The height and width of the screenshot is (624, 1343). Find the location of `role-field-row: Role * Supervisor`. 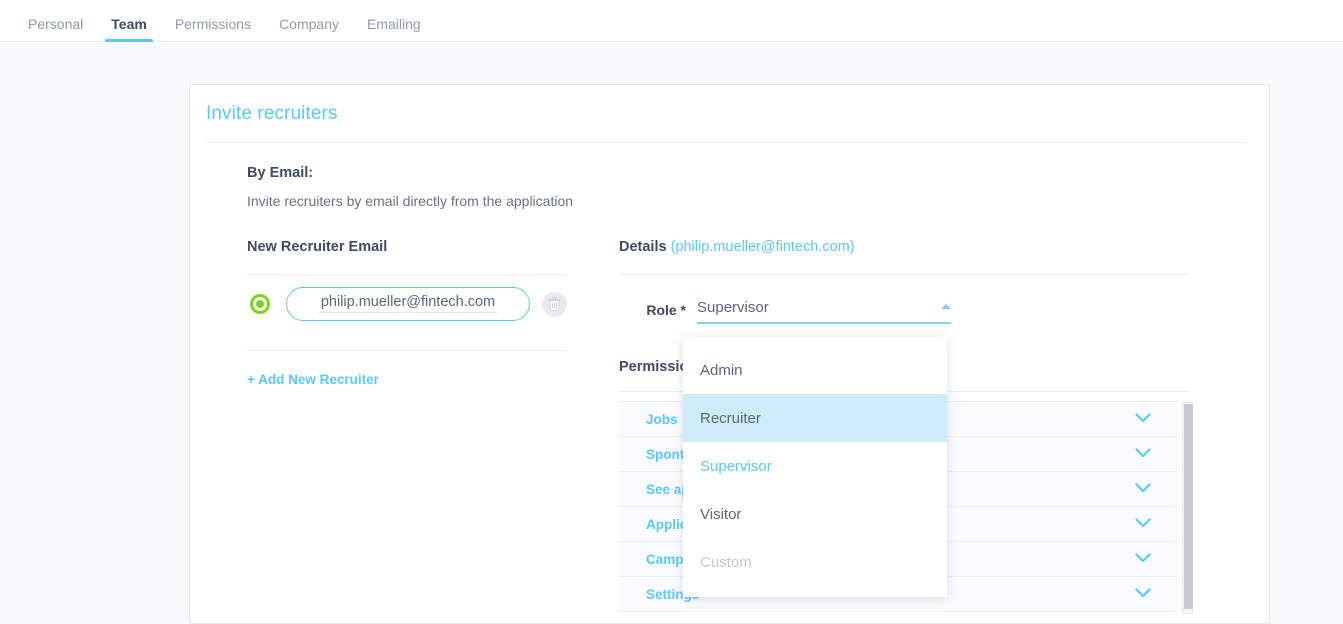

role-field-row: Role * Supervisor is located at coordinates (904, 311).